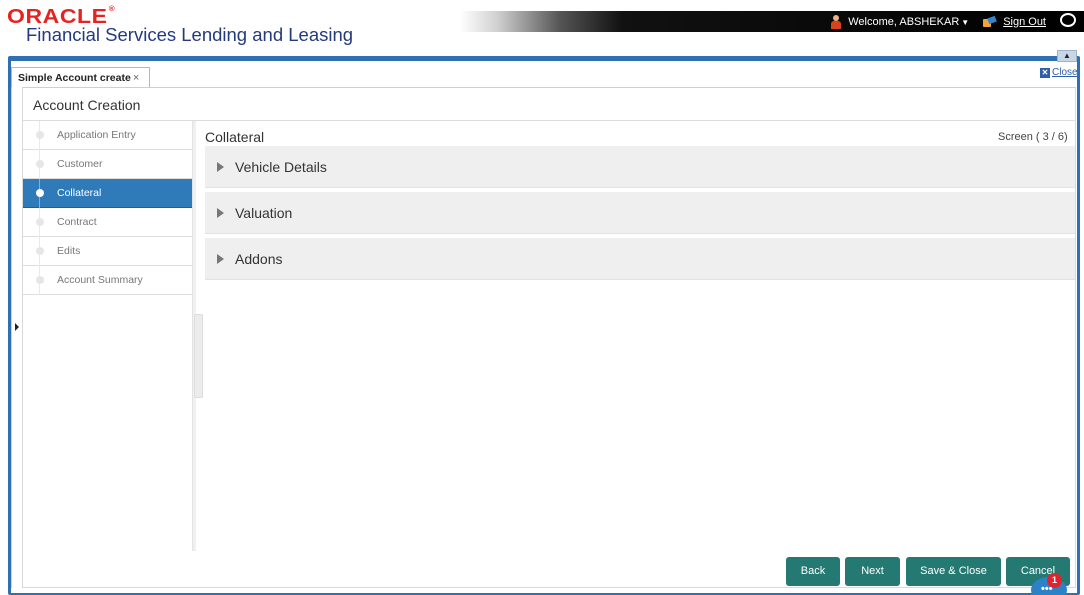  What do you see at coordinates (549, 104) in the screenshot?
I see `title-bar: Account Creation` at bounding box center [549, 104].